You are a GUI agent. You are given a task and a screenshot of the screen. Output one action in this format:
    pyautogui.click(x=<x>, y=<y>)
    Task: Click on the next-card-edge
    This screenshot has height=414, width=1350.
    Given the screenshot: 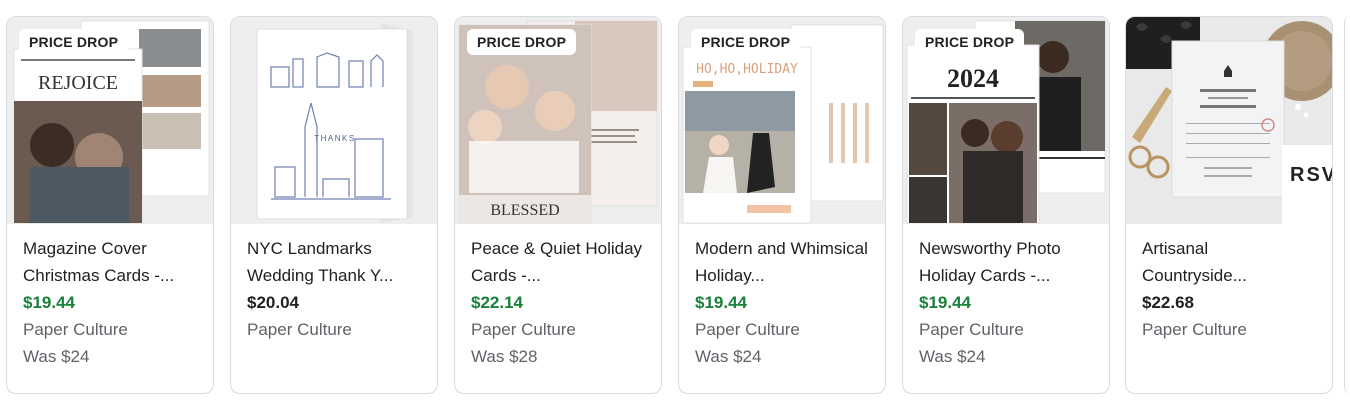 What is the action you would take?
    pyautogui.click(x=1347, y=205)
    